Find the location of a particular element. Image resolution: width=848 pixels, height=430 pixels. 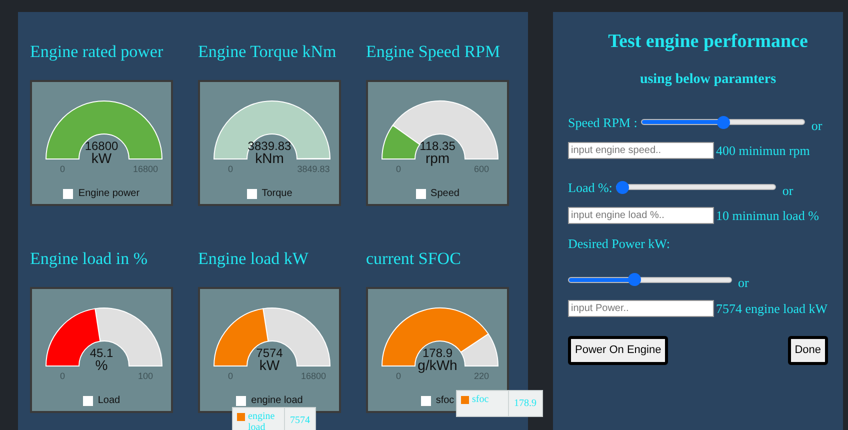

input-field: input Power.. is located at coordinates (641, 308).